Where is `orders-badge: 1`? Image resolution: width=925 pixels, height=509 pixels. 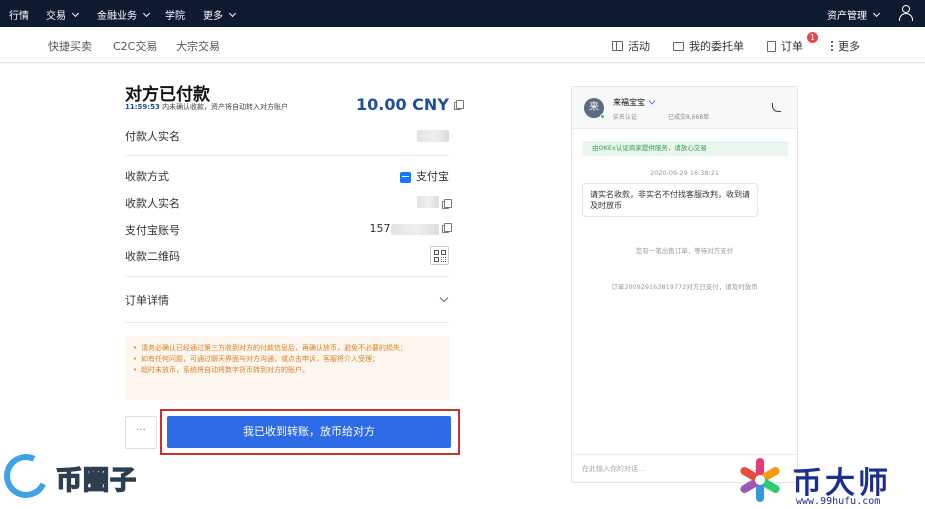
orders-badge: 1 is located at coordinates (812, 37).